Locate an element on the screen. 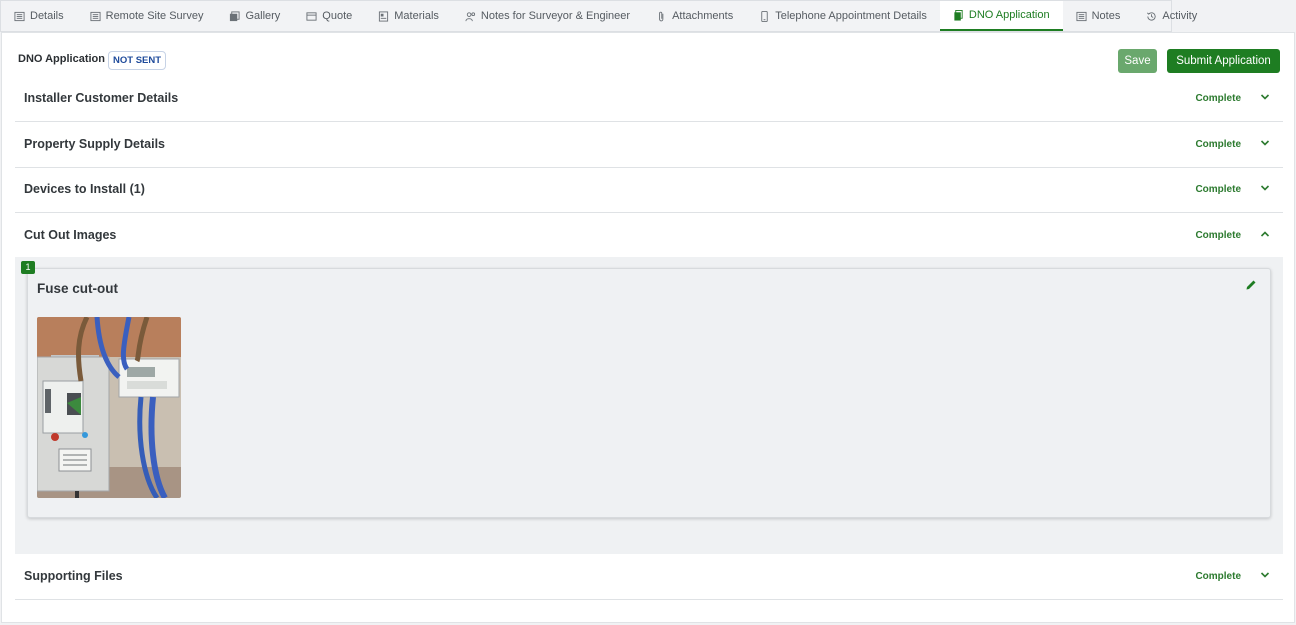 This screenshot has width=1296, height=625. tab-gallery: Gallery is located at coordinates (254, 16).